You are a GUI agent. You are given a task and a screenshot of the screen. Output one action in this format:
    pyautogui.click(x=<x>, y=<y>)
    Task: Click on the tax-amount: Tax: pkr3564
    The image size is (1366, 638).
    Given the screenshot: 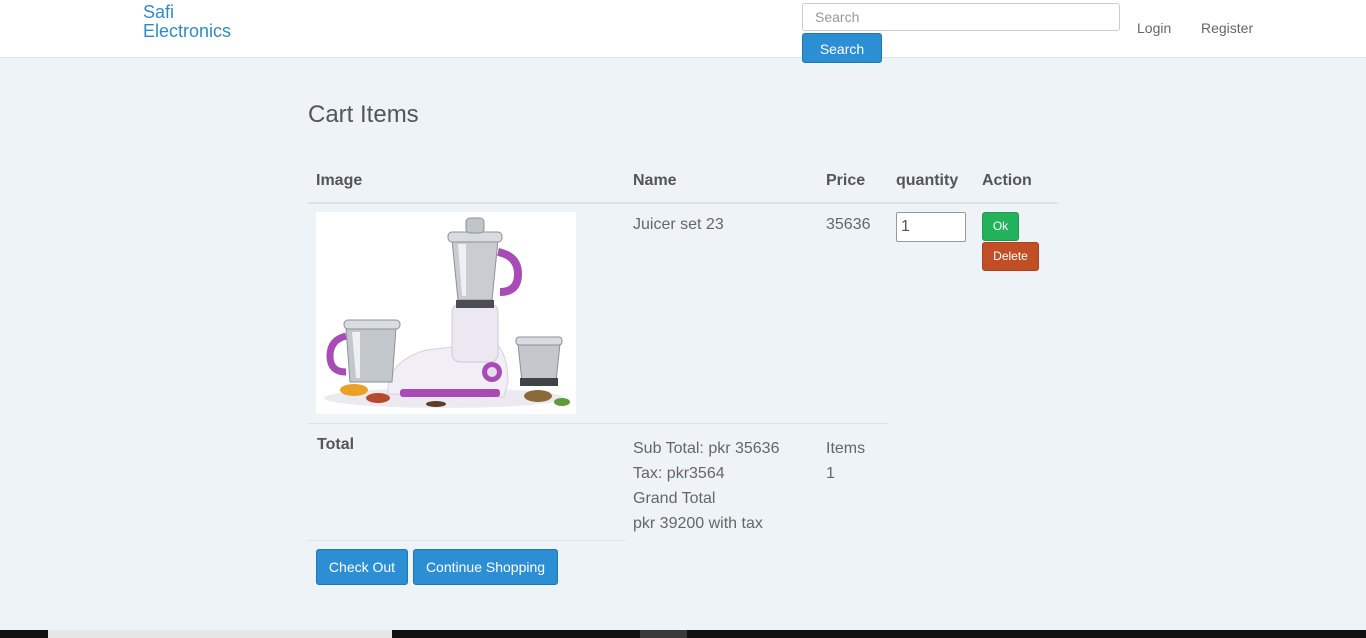 What is the action you would take?
    pyautogui.click(x=679, y=473)
    